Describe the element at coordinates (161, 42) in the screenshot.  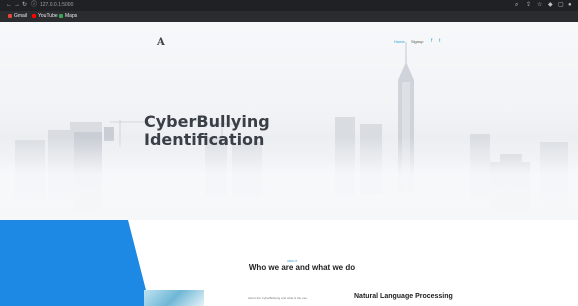
I see `site-logo: A` at that location.